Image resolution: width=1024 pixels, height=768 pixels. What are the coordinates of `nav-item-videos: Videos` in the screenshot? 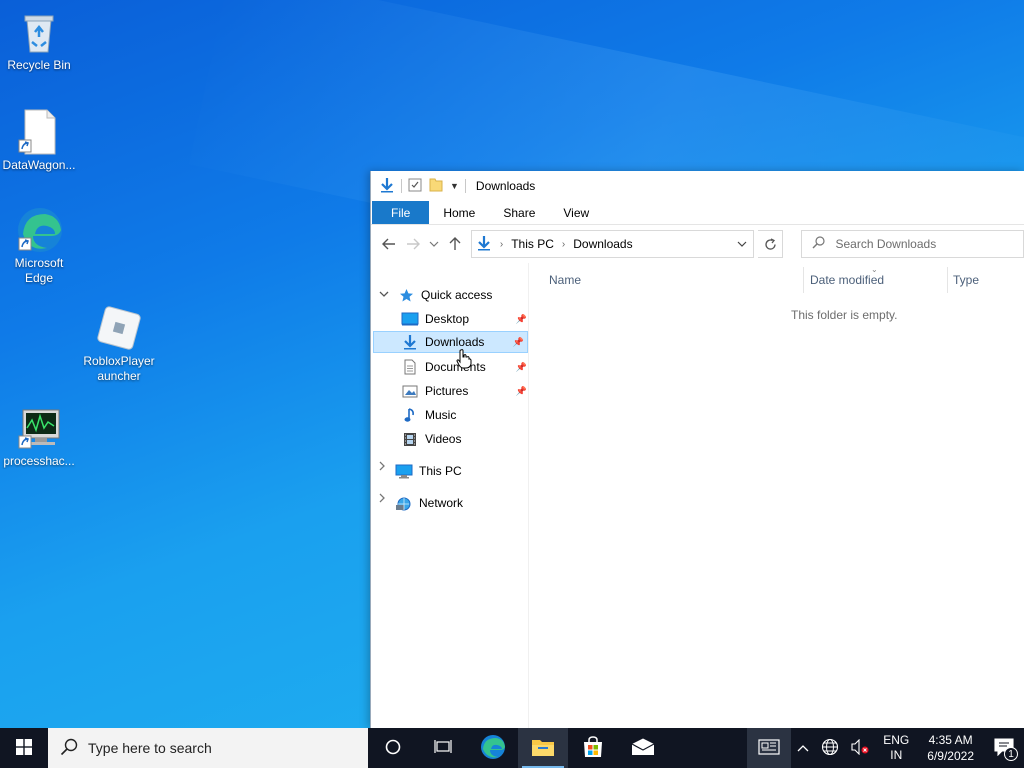 It's located at (431, 439).